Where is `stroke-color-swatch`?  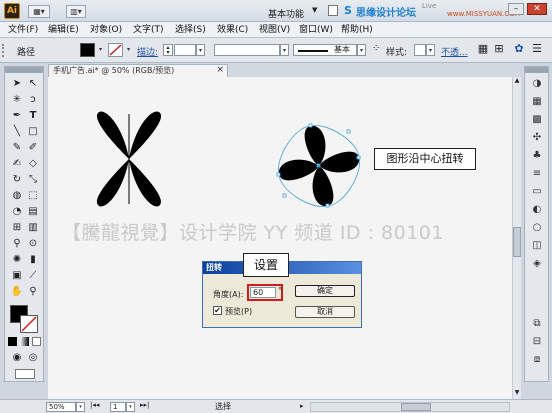 stroke-color-swatch is located at coordinates (29, 324).